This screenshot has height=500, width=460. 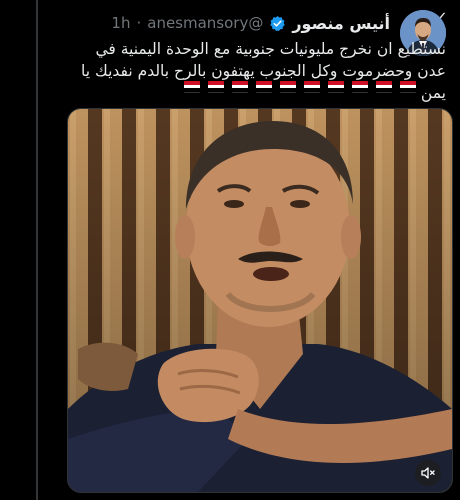 What do you see at coordinates (278, 23) in the screenshot?
I see `verified-badge-icon` at bounding box center [278, 23].